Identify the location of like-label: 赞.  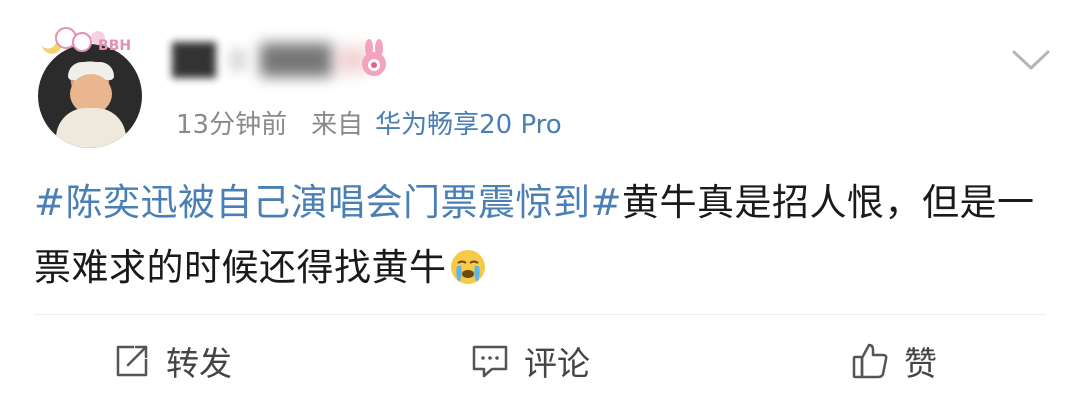
(920, 363).